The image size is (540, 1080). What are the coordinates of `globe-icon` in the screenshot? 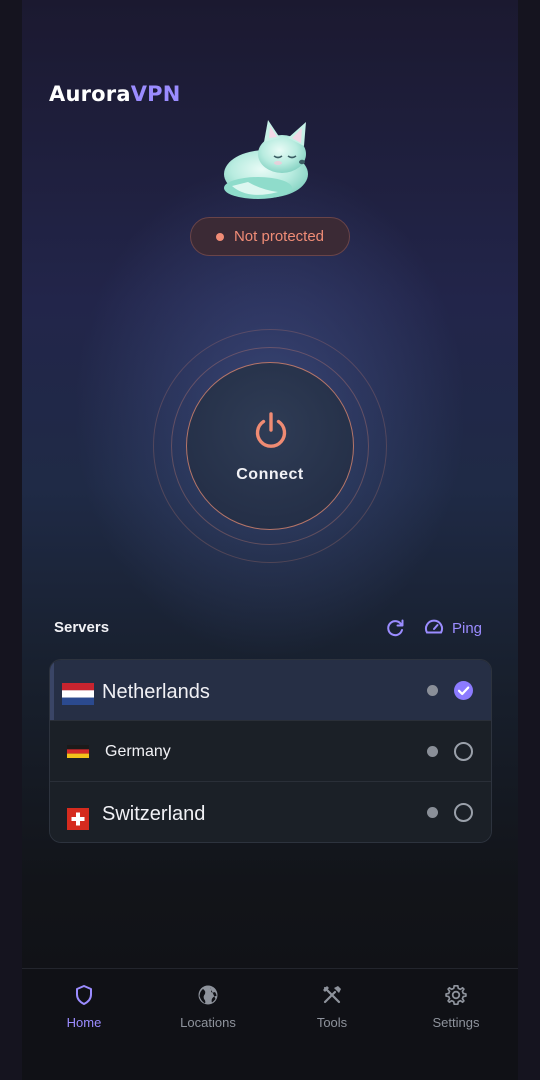 It's located at (208, 995).